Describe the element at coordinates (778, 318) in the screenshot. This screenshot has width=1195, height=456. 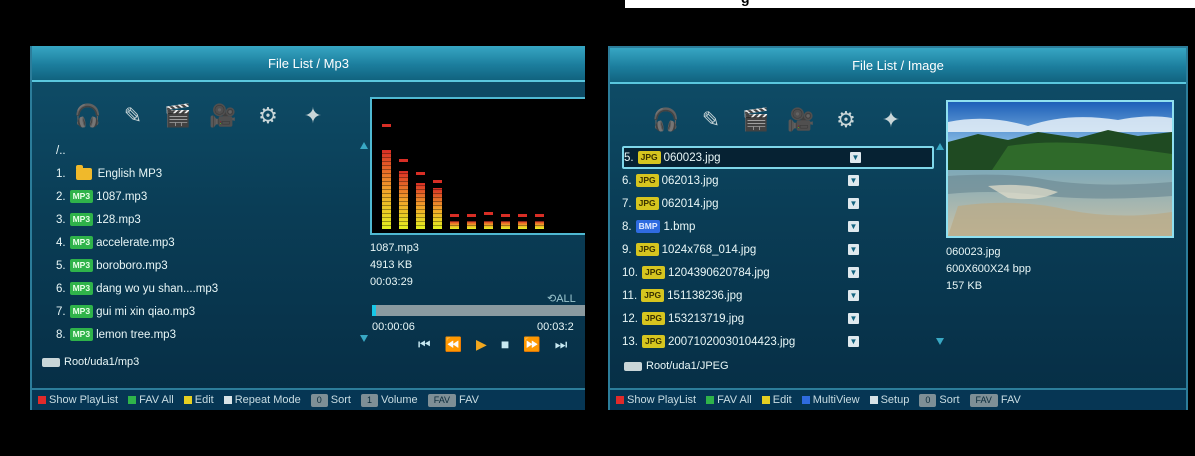
I see `list-item: 12. JPG 153213719.jpg ▼` at that location.